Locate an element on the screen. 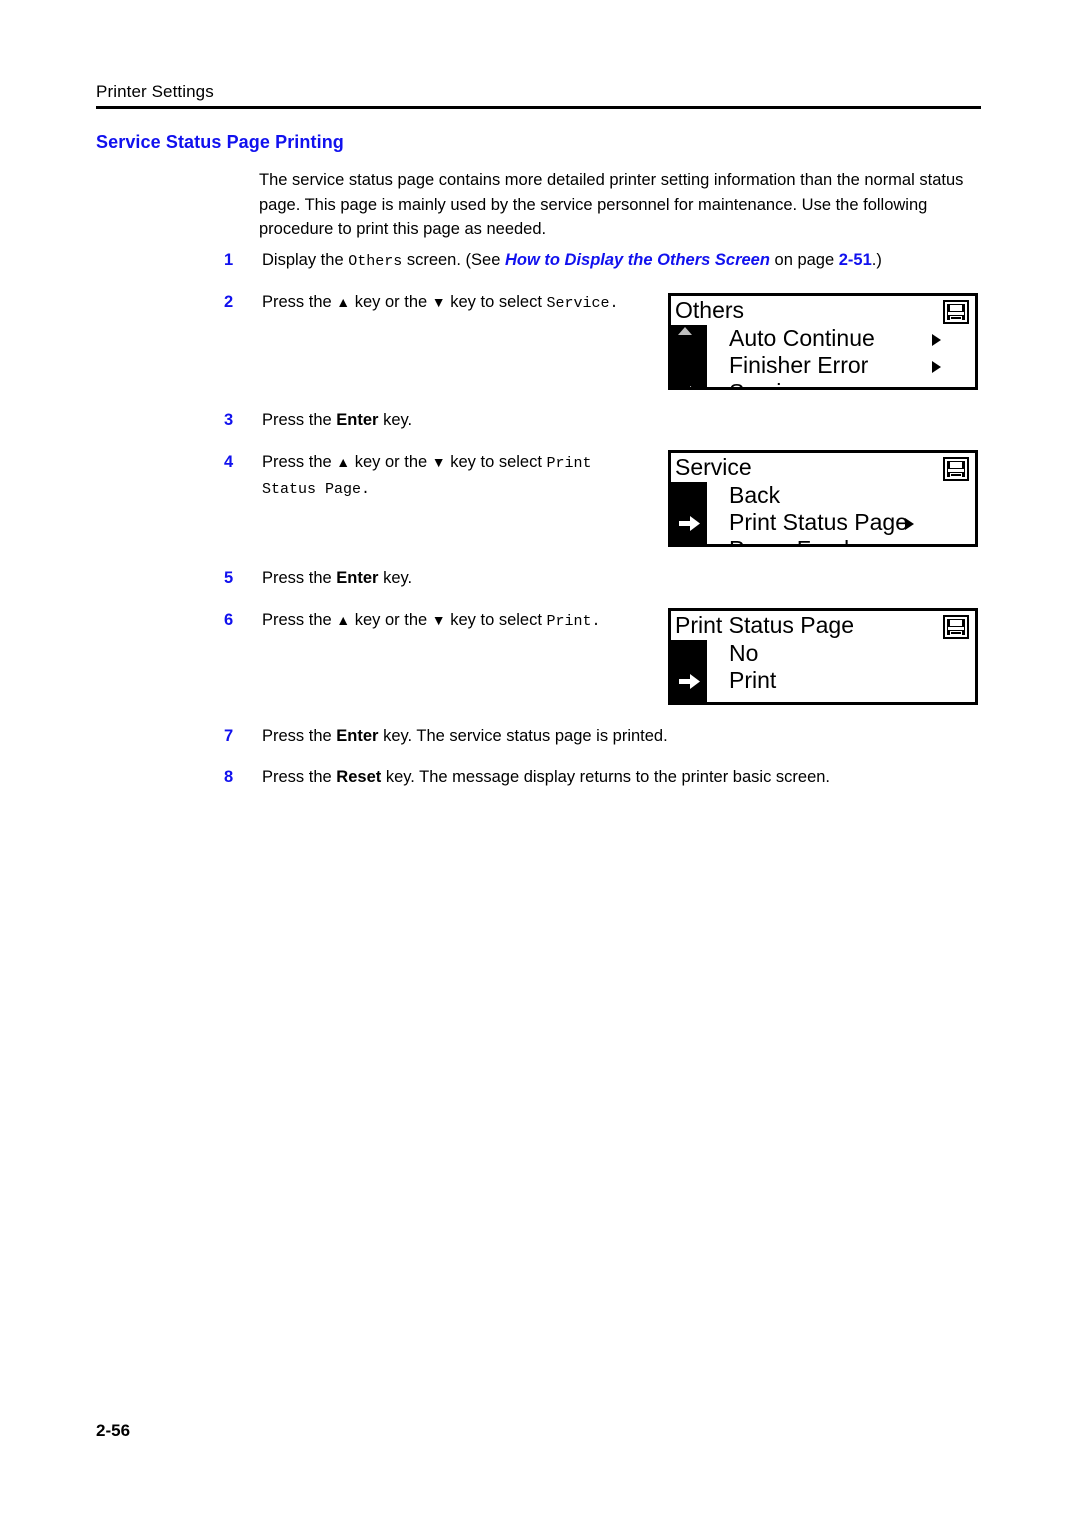 The height and width of the screenshot is (1528, 1080). lcd-menu-item-selected: Print Status Page is located at coordinates (827, 522).